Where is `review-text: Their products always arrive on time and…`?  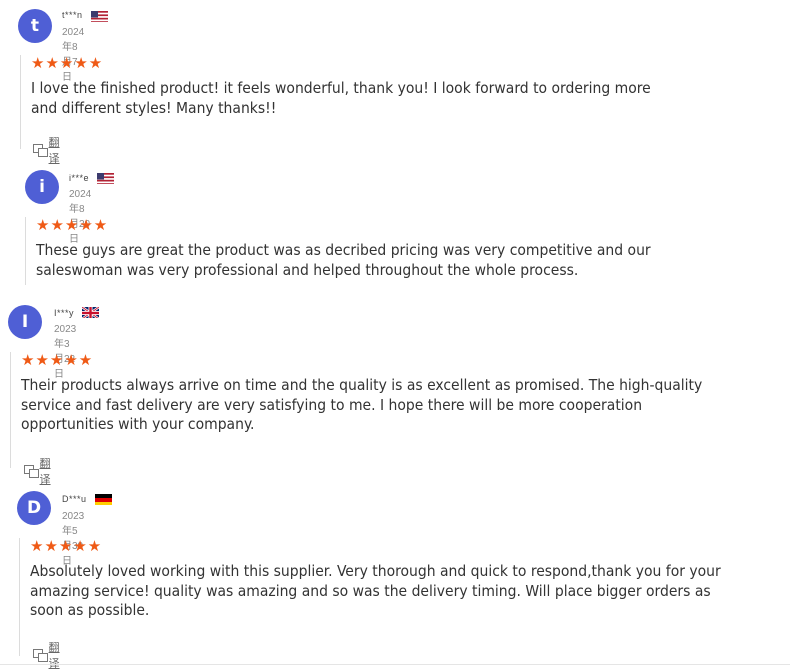 review-text: Their products always arrive on time and… is located at coordinates (362, 404).